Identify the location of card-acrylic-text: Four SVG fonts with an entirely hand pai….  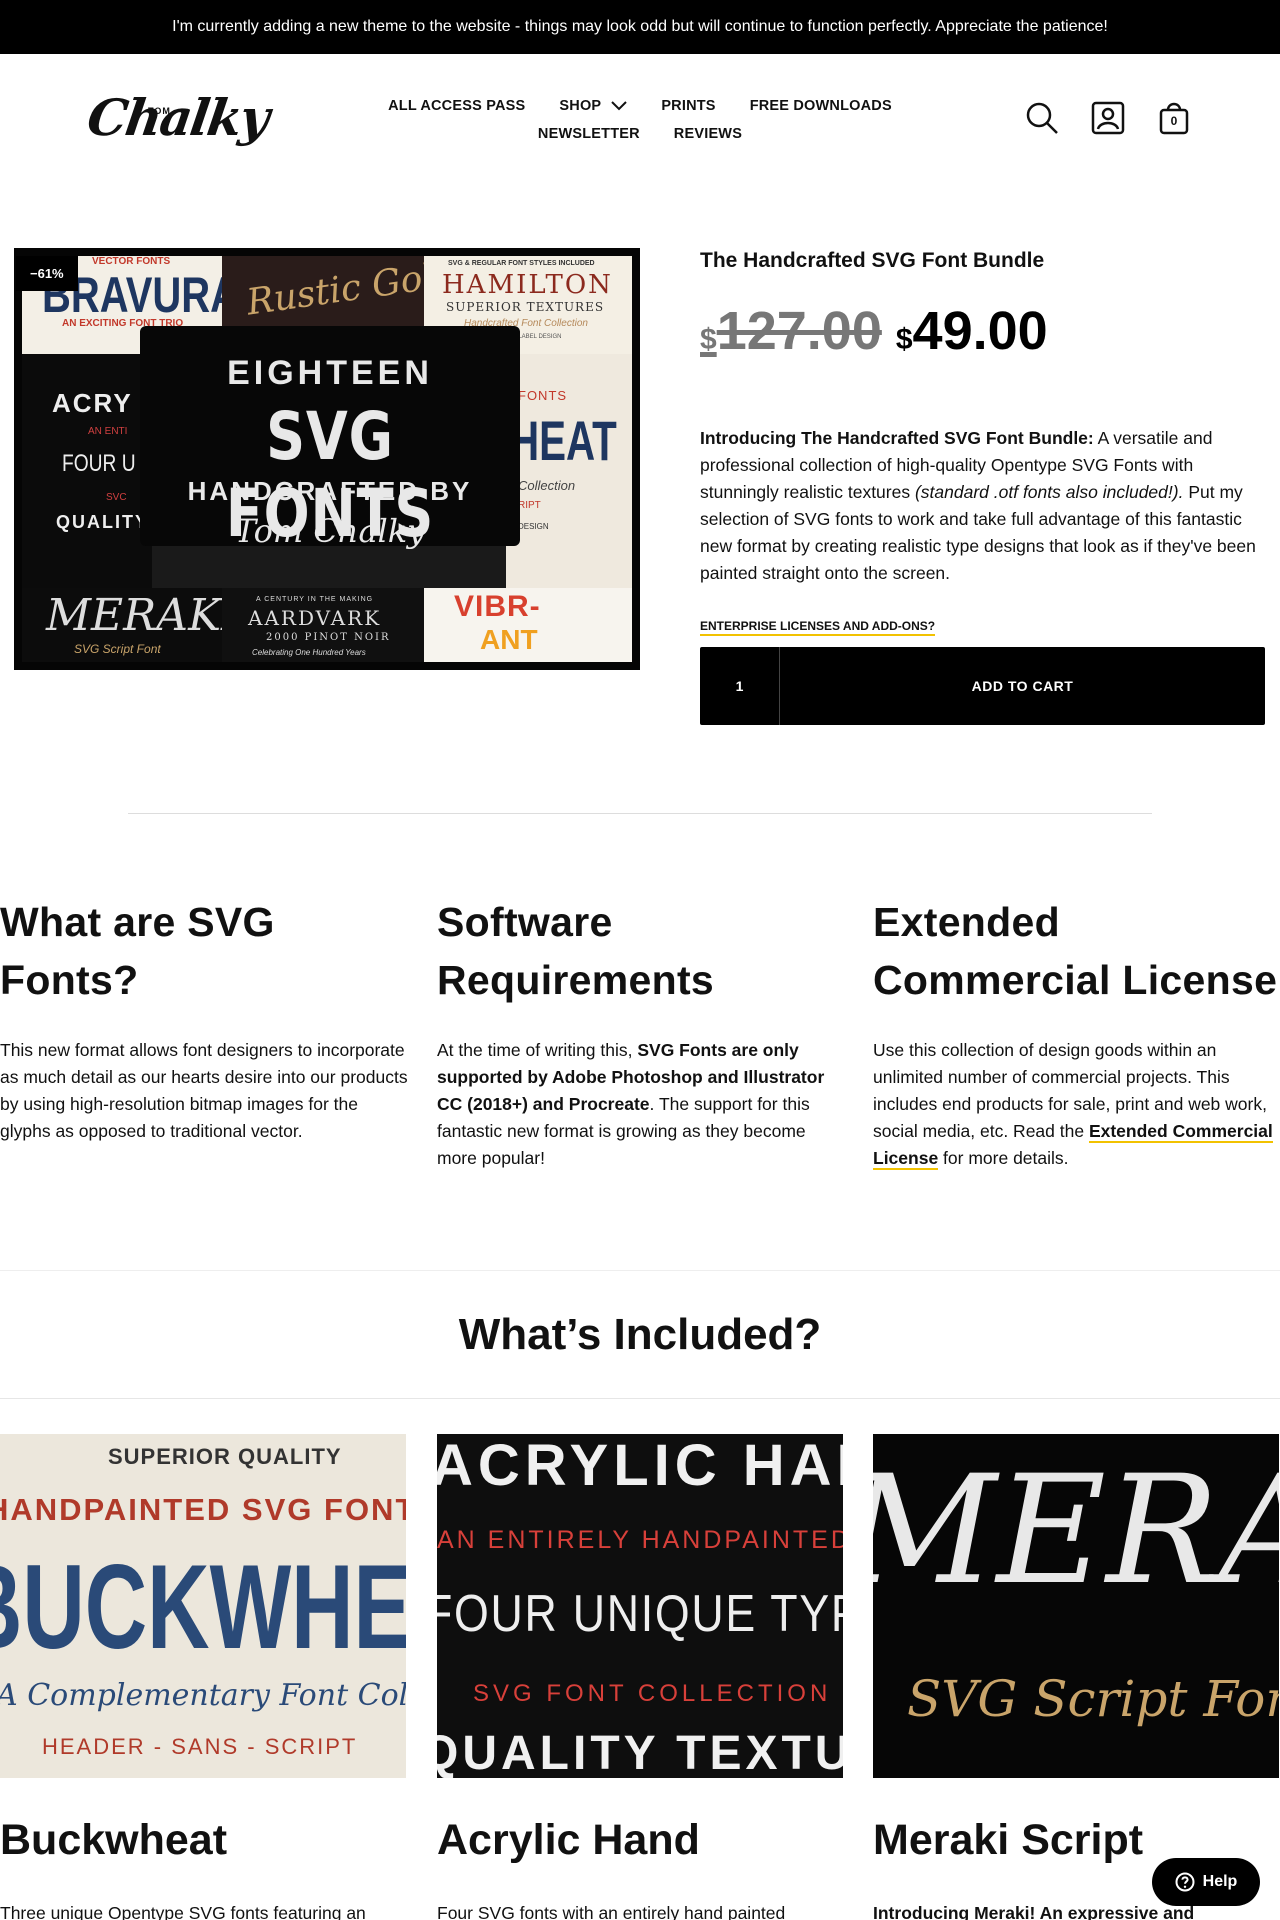
(611, 1911).